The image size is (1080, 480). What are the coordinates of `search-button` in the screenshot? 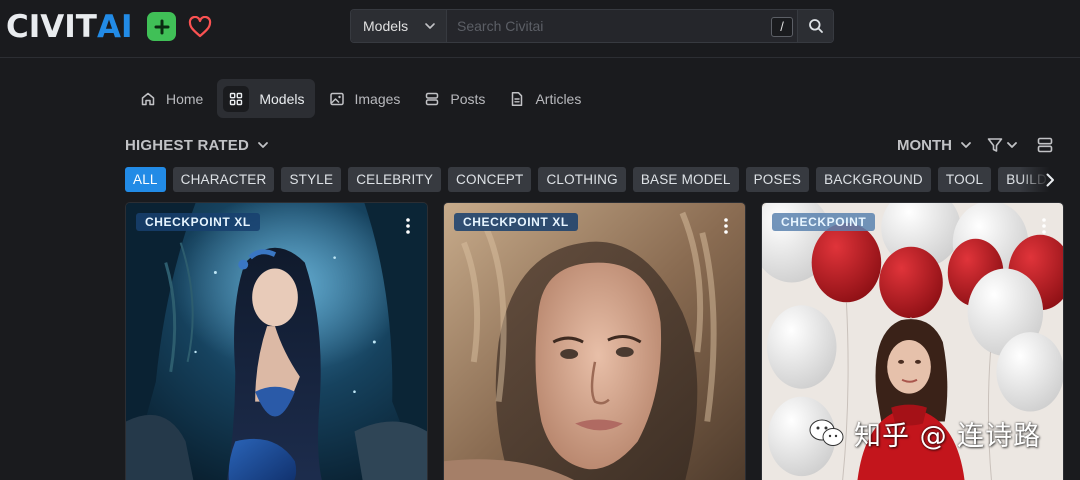 It's located at (815, 26).